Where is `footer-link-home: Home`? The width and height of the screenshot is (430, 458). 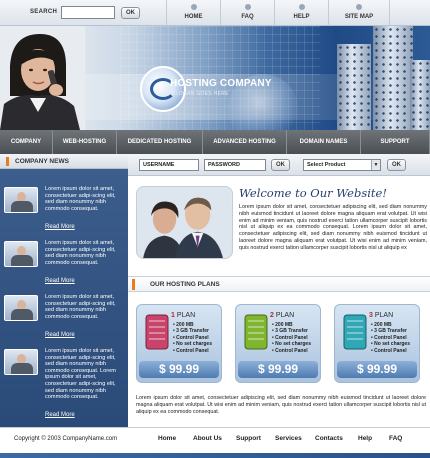
footer-link-home: Home is located at coordinates (167, 438).